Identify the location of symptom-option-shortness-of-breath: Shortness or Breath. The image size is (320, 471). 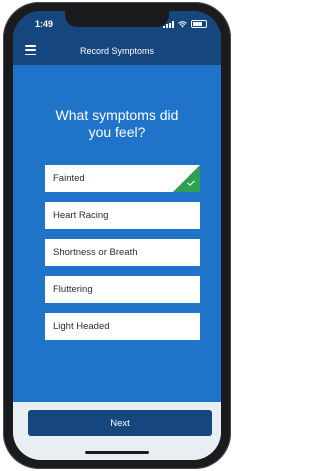
(122, 252).